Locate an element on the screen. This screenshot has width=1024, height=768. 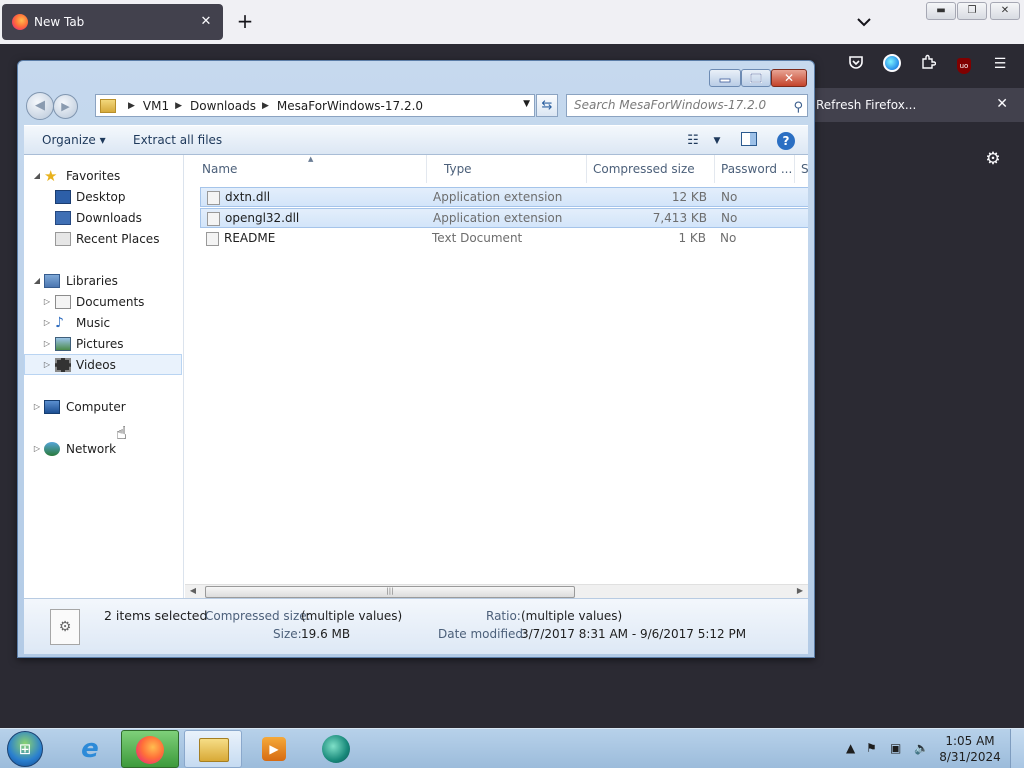
desktop-icon is located at coordinates (63, 196).